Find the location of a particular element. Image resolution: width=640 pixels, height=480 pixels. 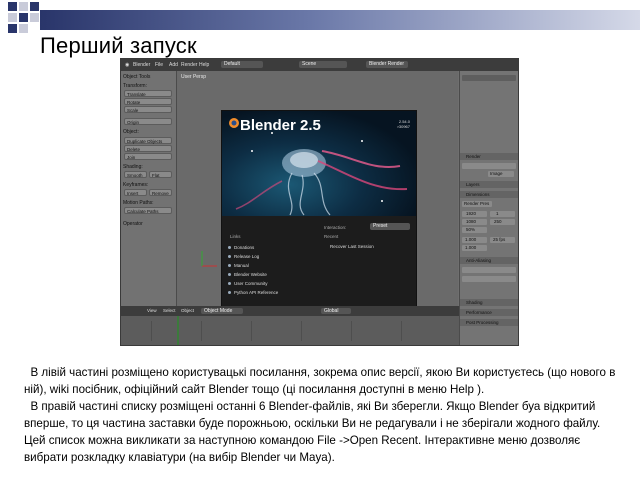

title-accent-bar is located at coordinates (340, 20).